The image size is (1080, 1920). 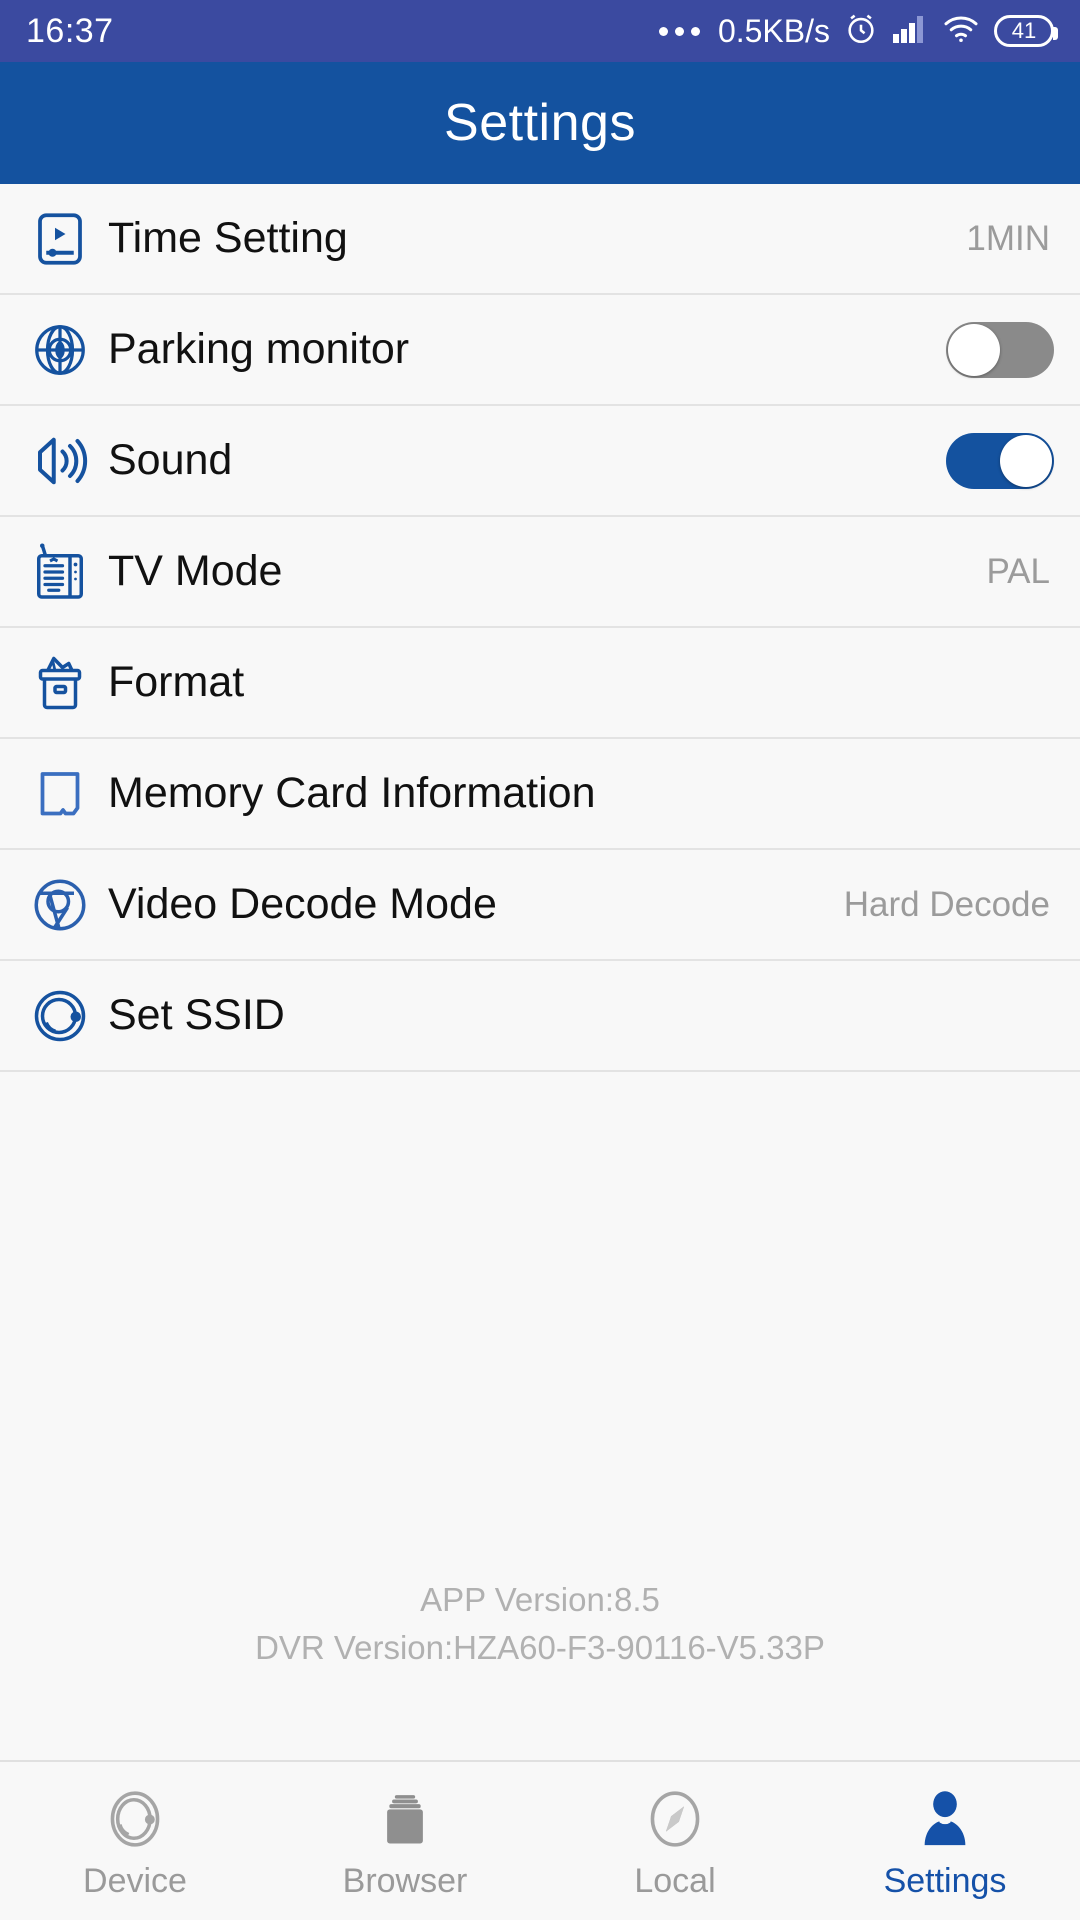 I want to click on device-icon, so click(x=135, y=1817).